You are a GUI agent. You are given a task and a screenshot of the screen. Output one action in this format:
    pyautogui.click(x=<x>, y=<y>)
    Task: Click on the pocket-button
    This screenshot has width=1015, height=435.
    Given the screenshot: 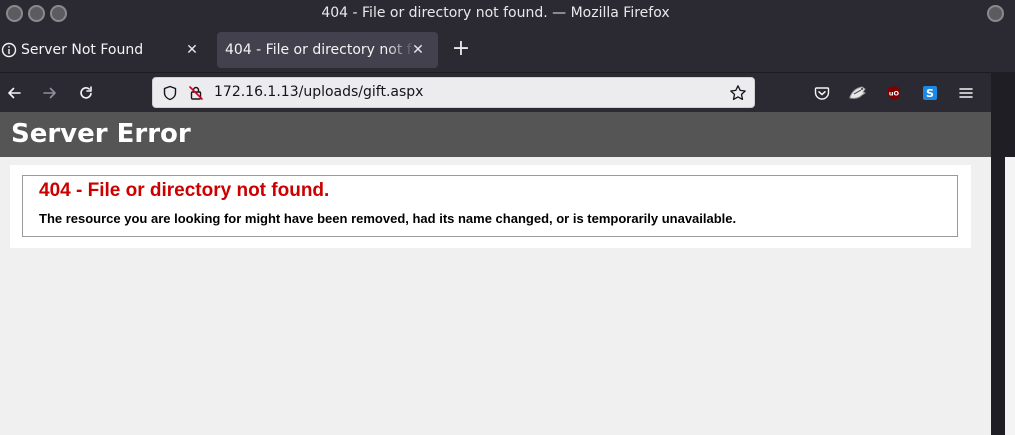 What is the action you would take?
    pyautogui.click(x=822, y=93)
    